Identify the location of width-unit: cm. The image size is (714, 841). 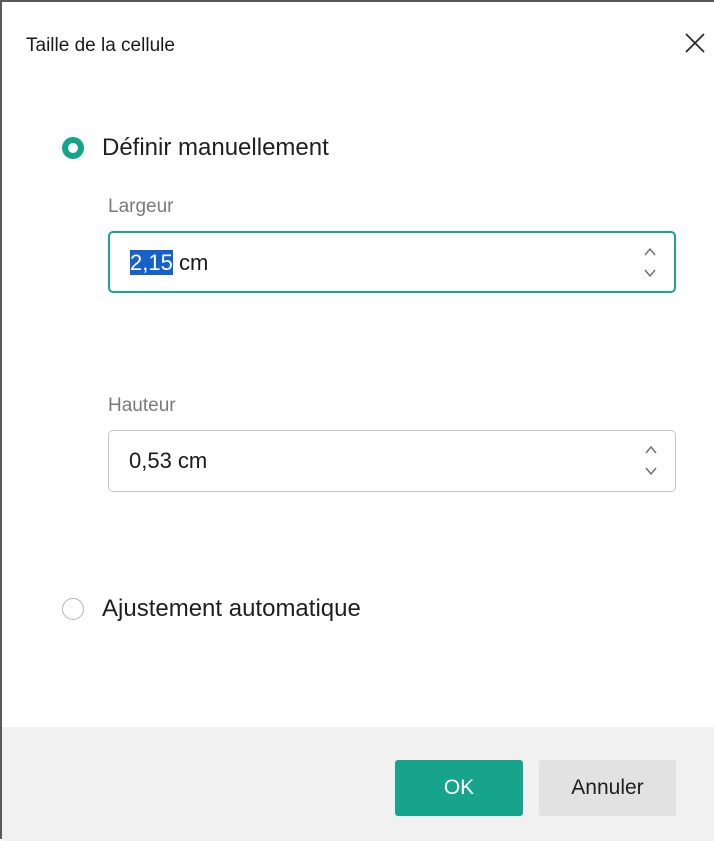
(190, 262).